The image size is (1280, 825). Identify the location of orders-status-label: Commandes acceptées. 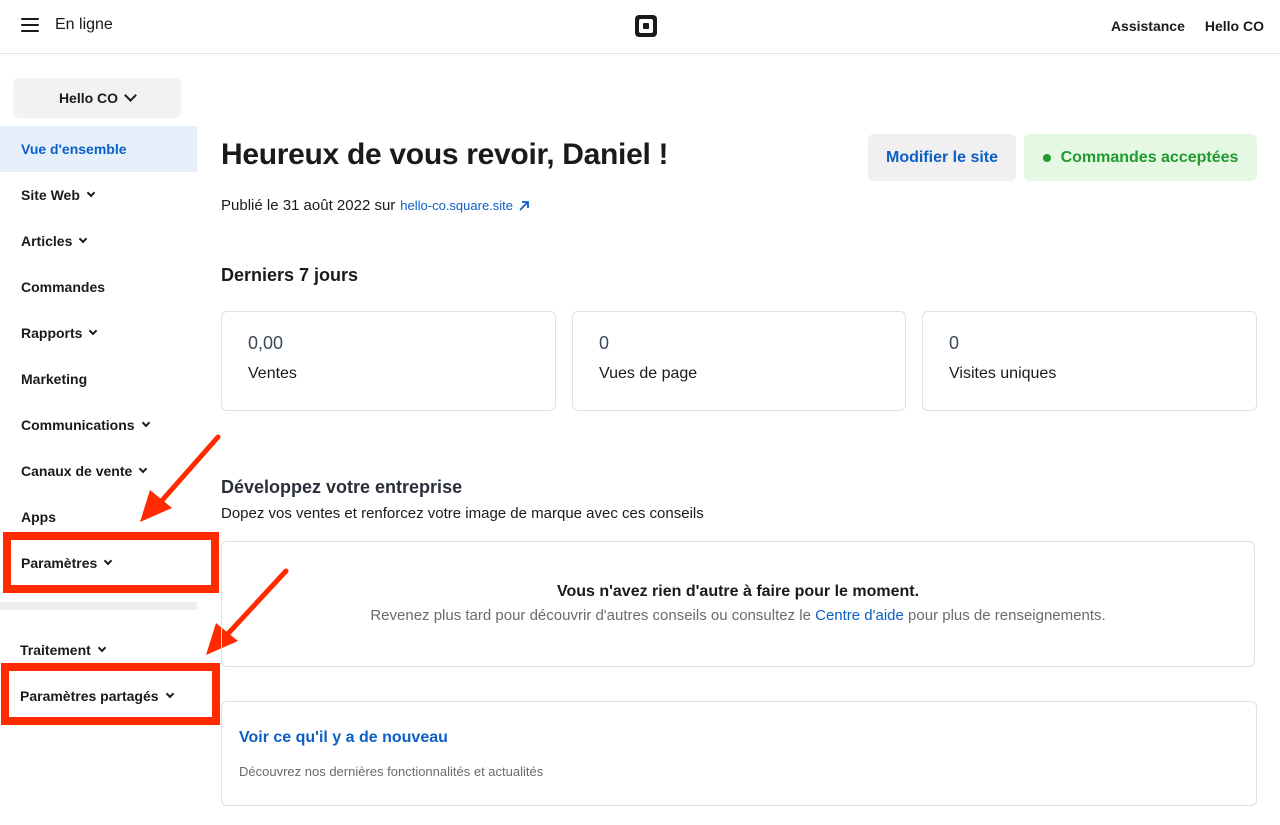
(1149, 157).